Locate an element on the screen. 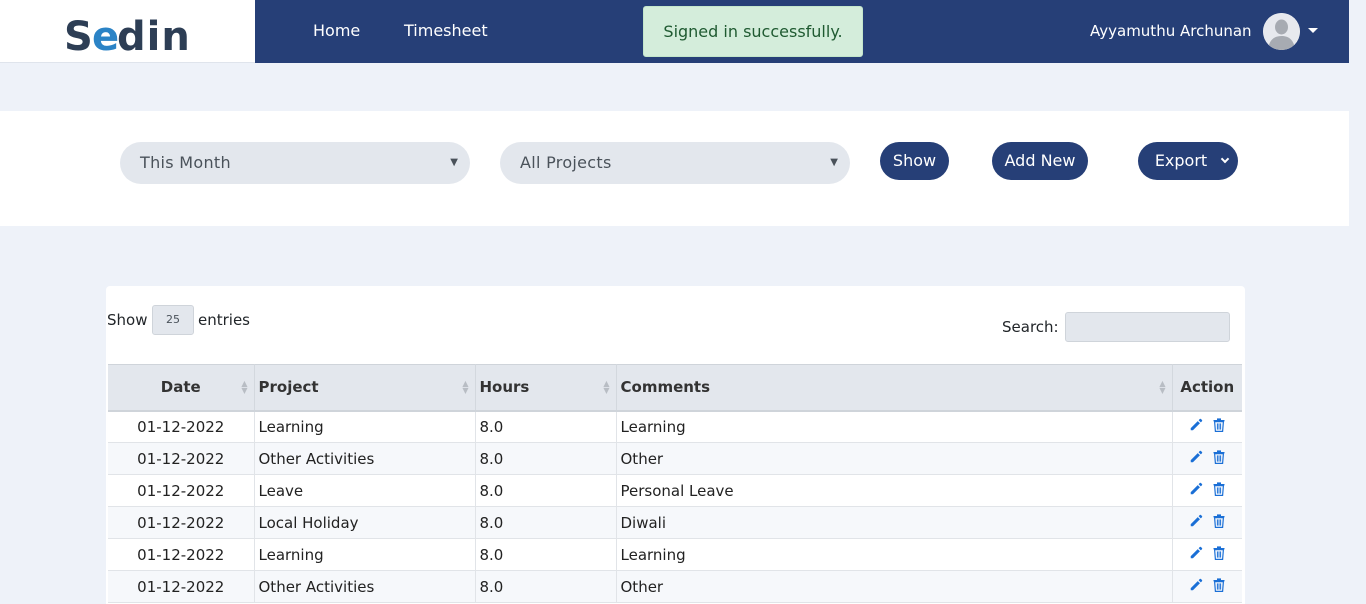 The height and width of the screenshot is (604, 1366). period-dropdown-arrow-icon: ▼ is located at coordinates (454, 162).